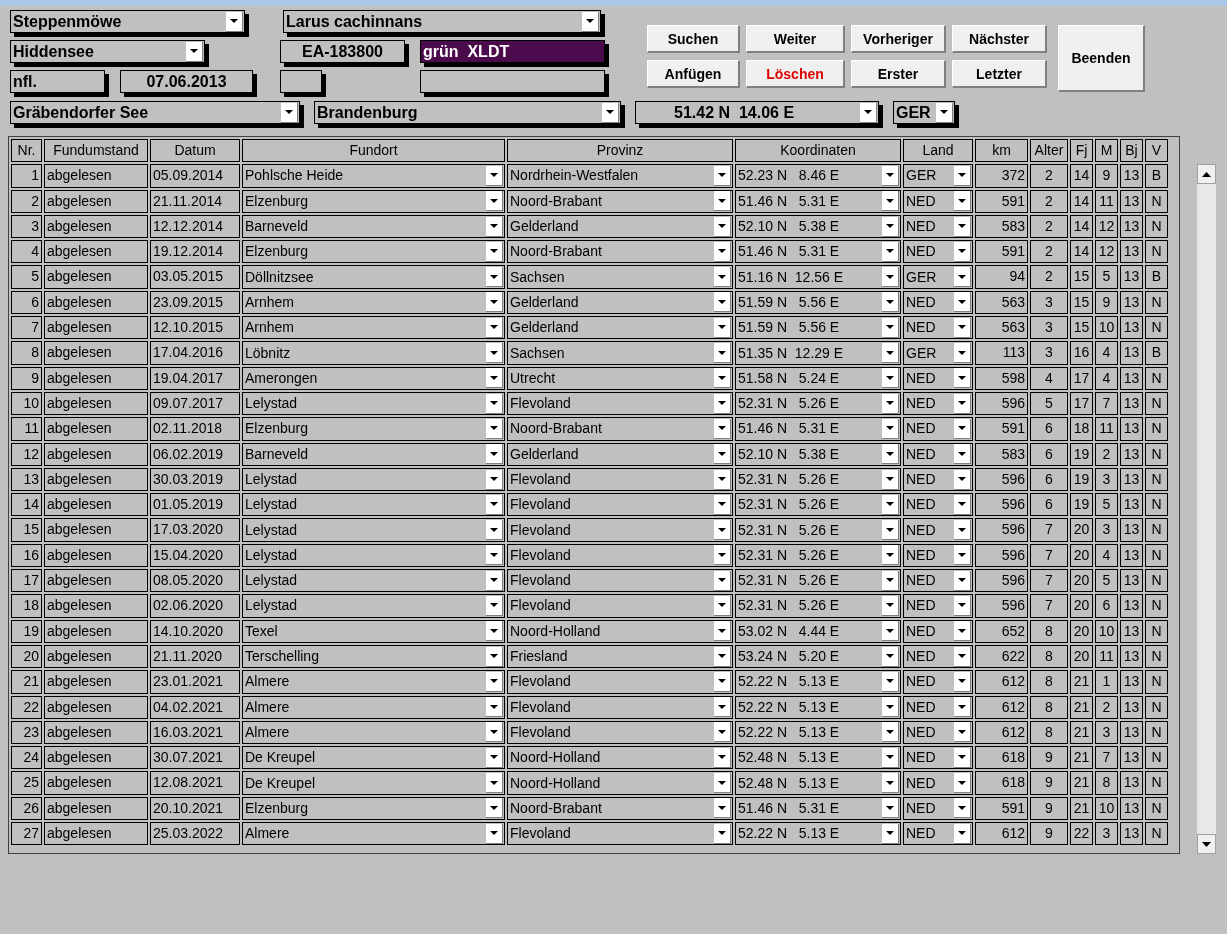  Describe the element at coordinates (818, 226) in the screenshot. I see `table-combo-cell: 52.10 N 5.38 E` at that location.